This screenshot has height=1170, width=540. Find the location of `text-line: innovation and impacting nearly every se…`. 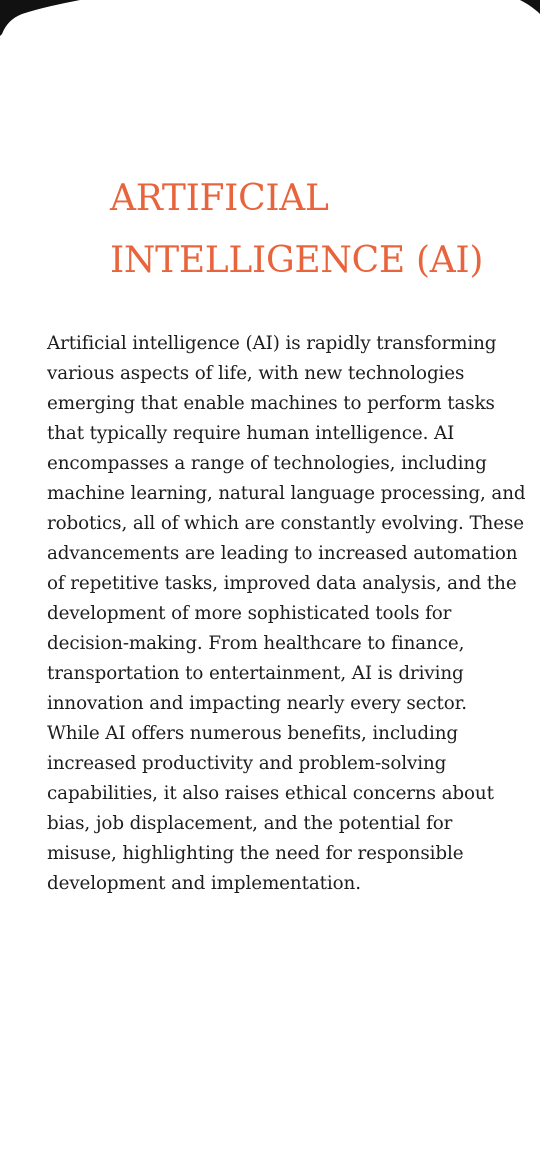

text-line: innovation and impacting nearly every se… is located at coordinates (257, 703).